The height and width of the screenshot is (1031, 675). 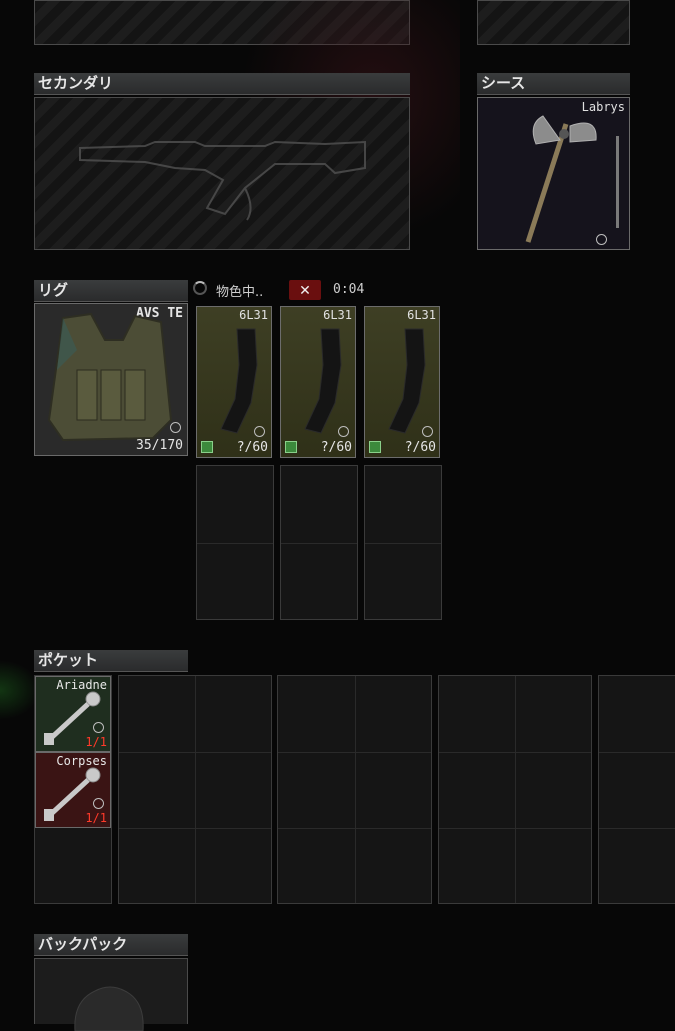 What do you see at coordinates (111, 994) in the screenshot?
I see `backpack-slot` at bounding box center [111, 994].